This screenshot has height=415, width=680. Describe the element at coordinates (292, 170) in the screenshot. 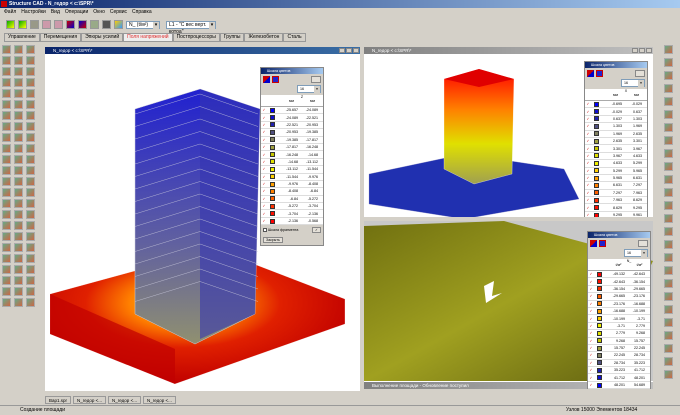

I see `legend-row: ✓ -13.112 -11.544` at that location.